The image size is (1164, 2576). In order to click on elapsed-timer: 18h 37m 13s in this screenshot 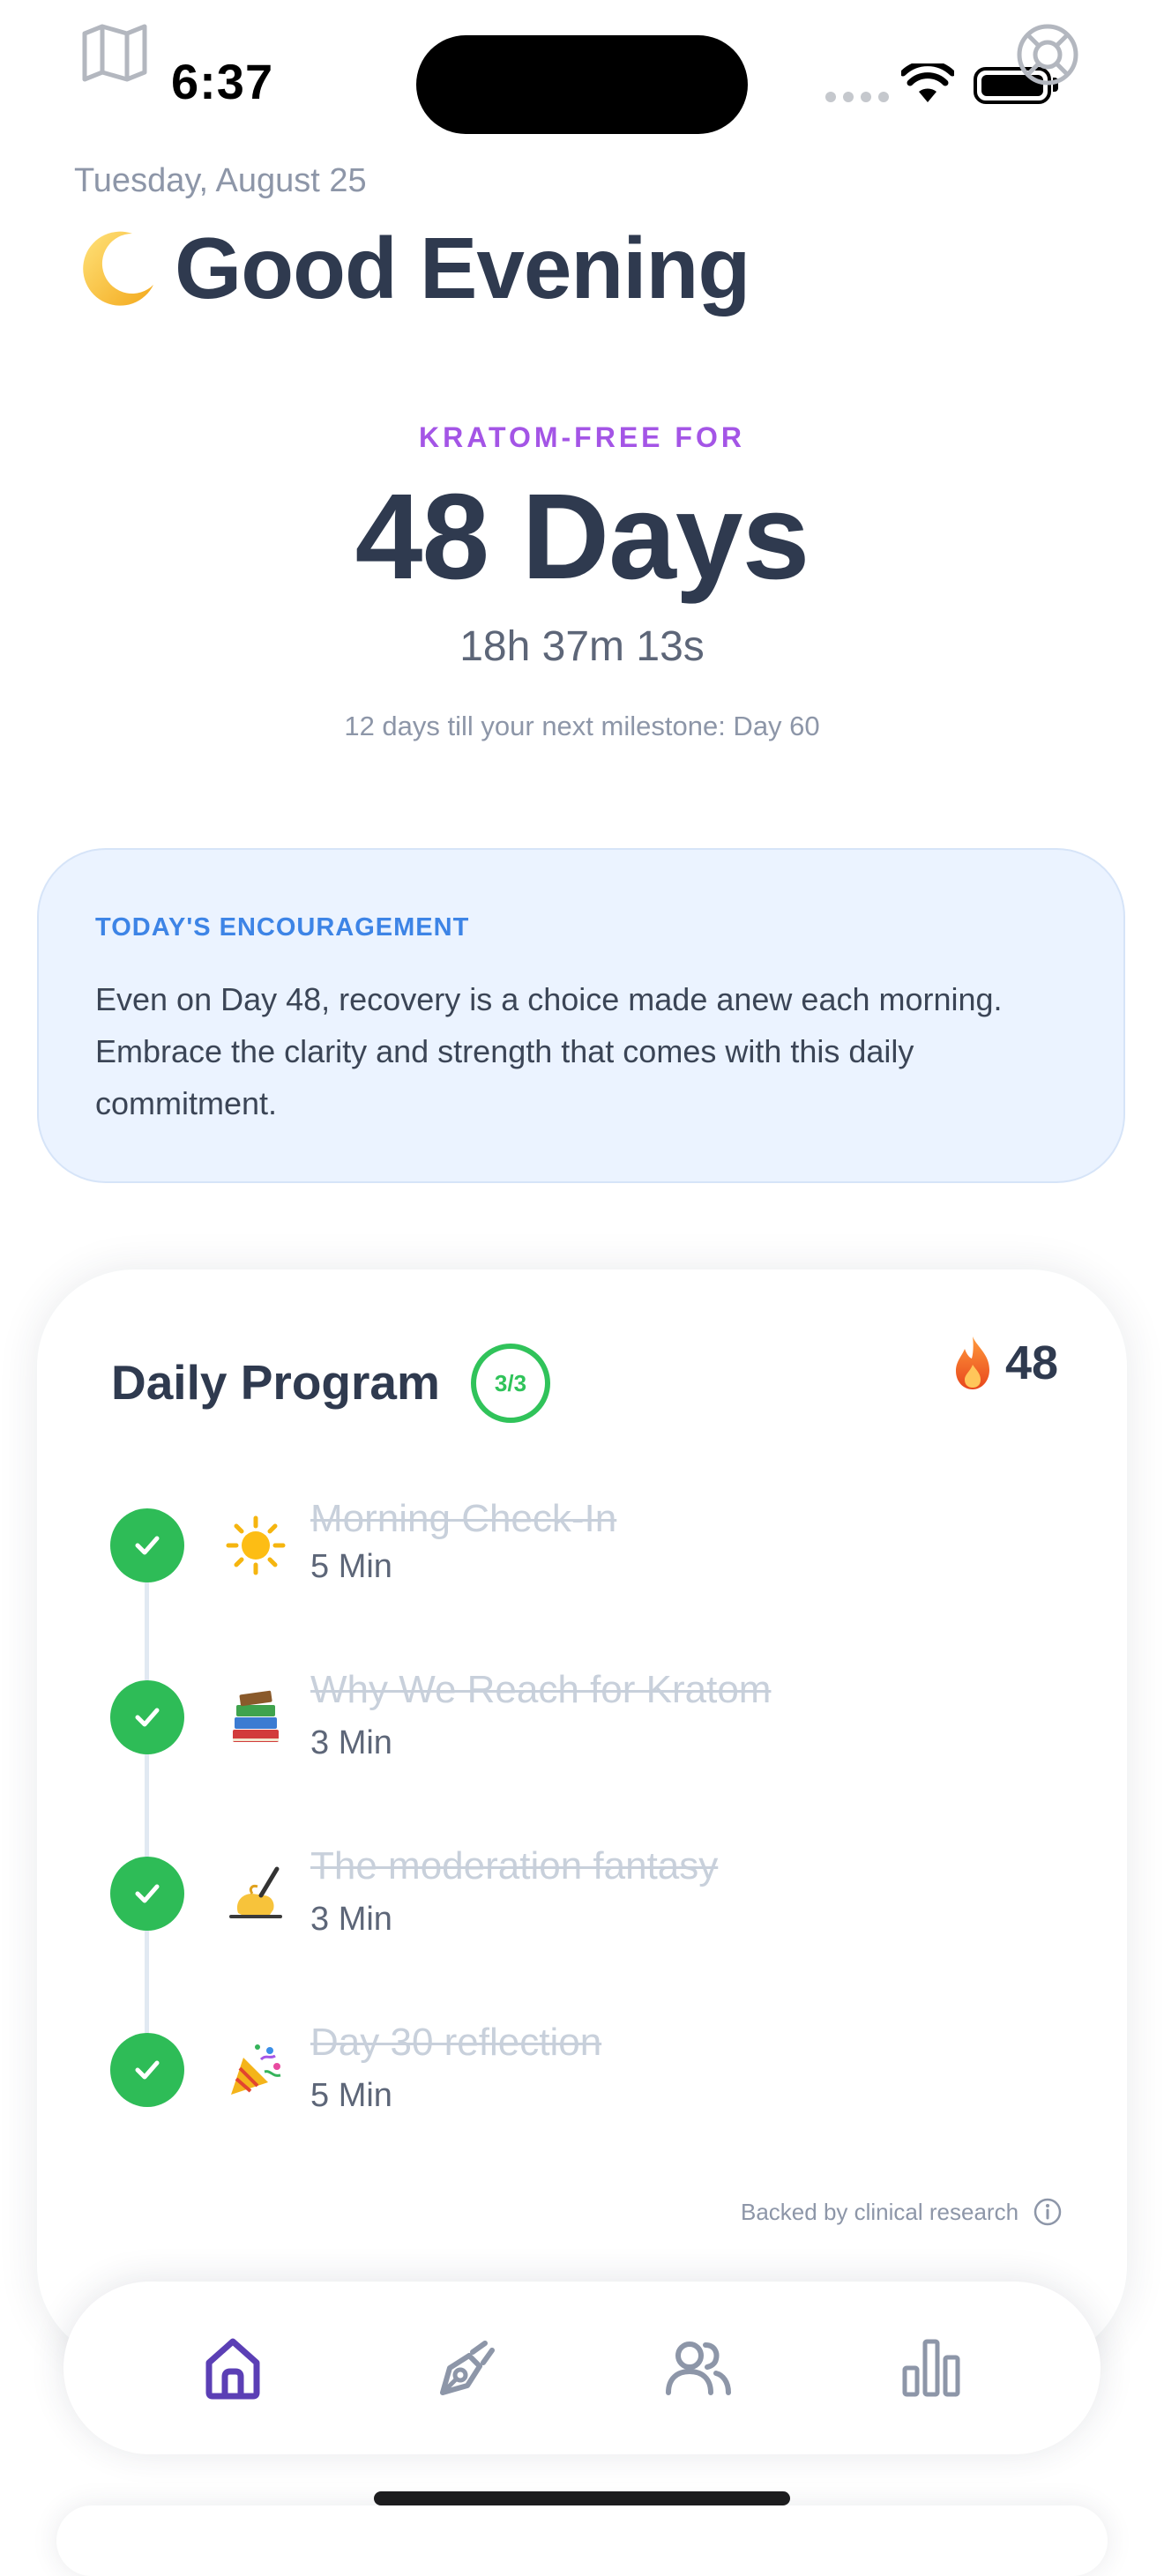, I will do `click(582, 646)`.